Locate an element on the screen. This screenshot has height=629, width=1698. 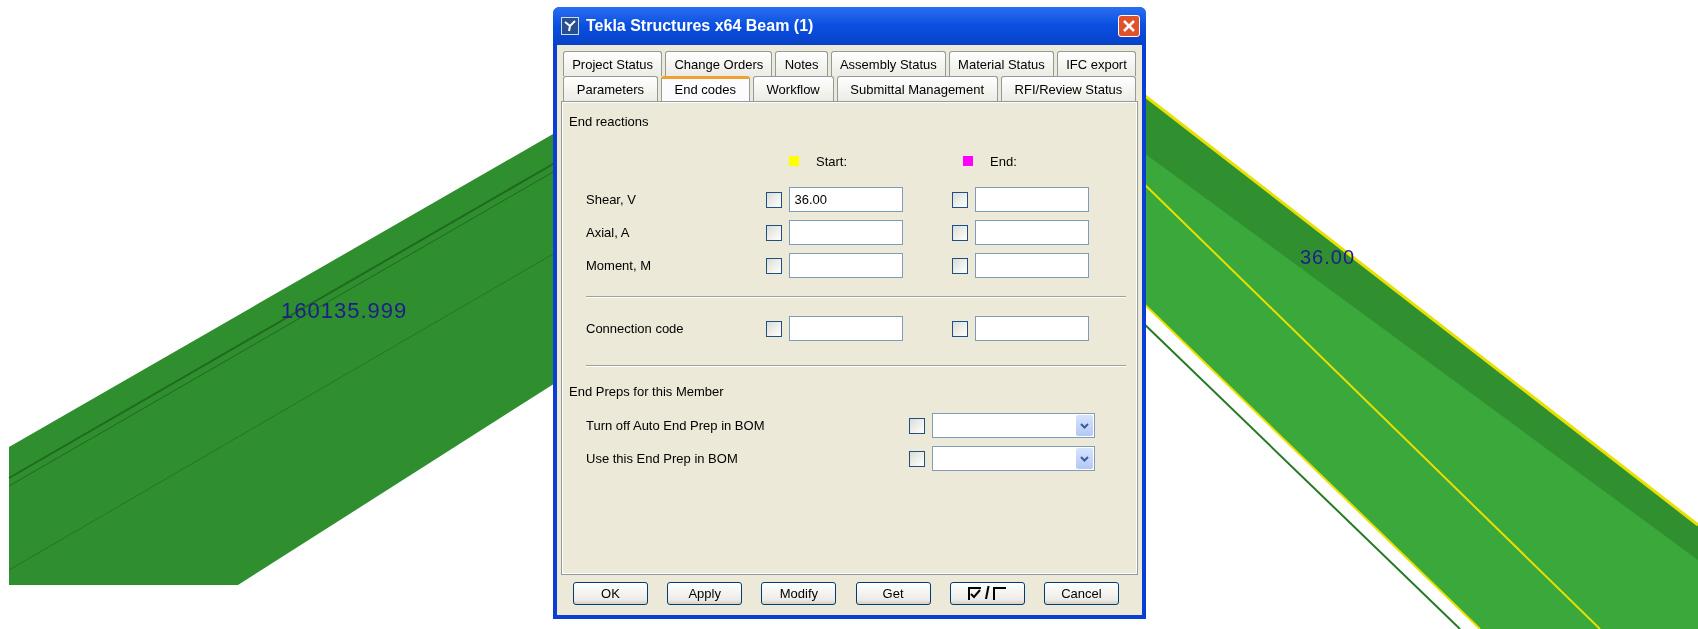
toggle-all-button: / is located at coordinates (987, 593).